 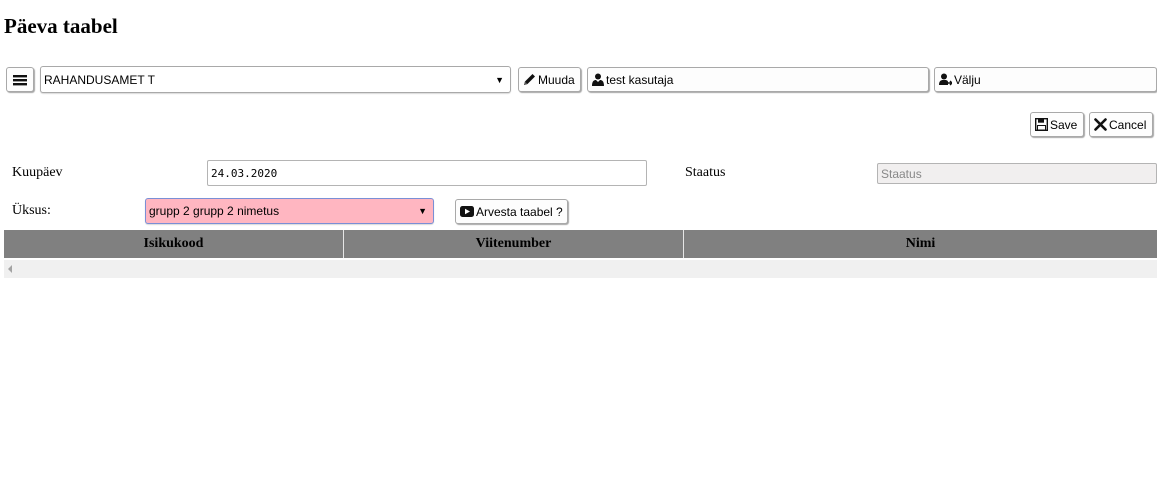 I want to click on page-title: Päeva taabel, so click(x=61, y=26).